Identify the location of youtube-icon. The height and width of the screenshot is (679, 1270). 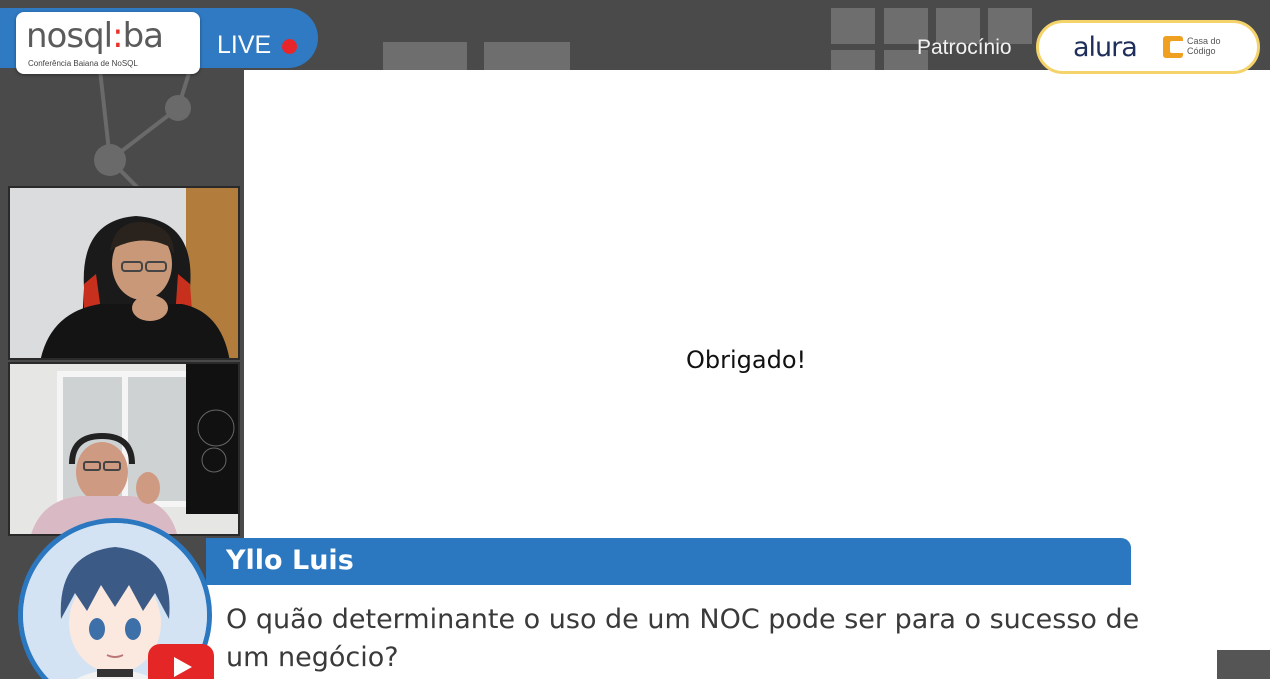
(181, 661).